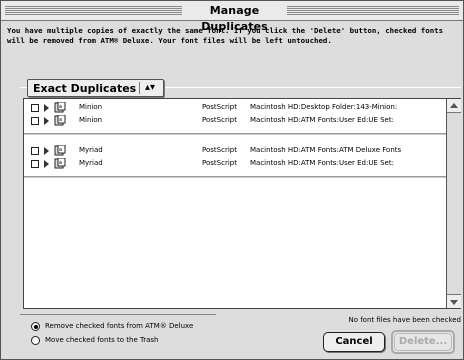  Describe the element at coordinates (102, 340) in the screenshot. I see `trash-option-label: Move checked fonts to the Trash` at that location.